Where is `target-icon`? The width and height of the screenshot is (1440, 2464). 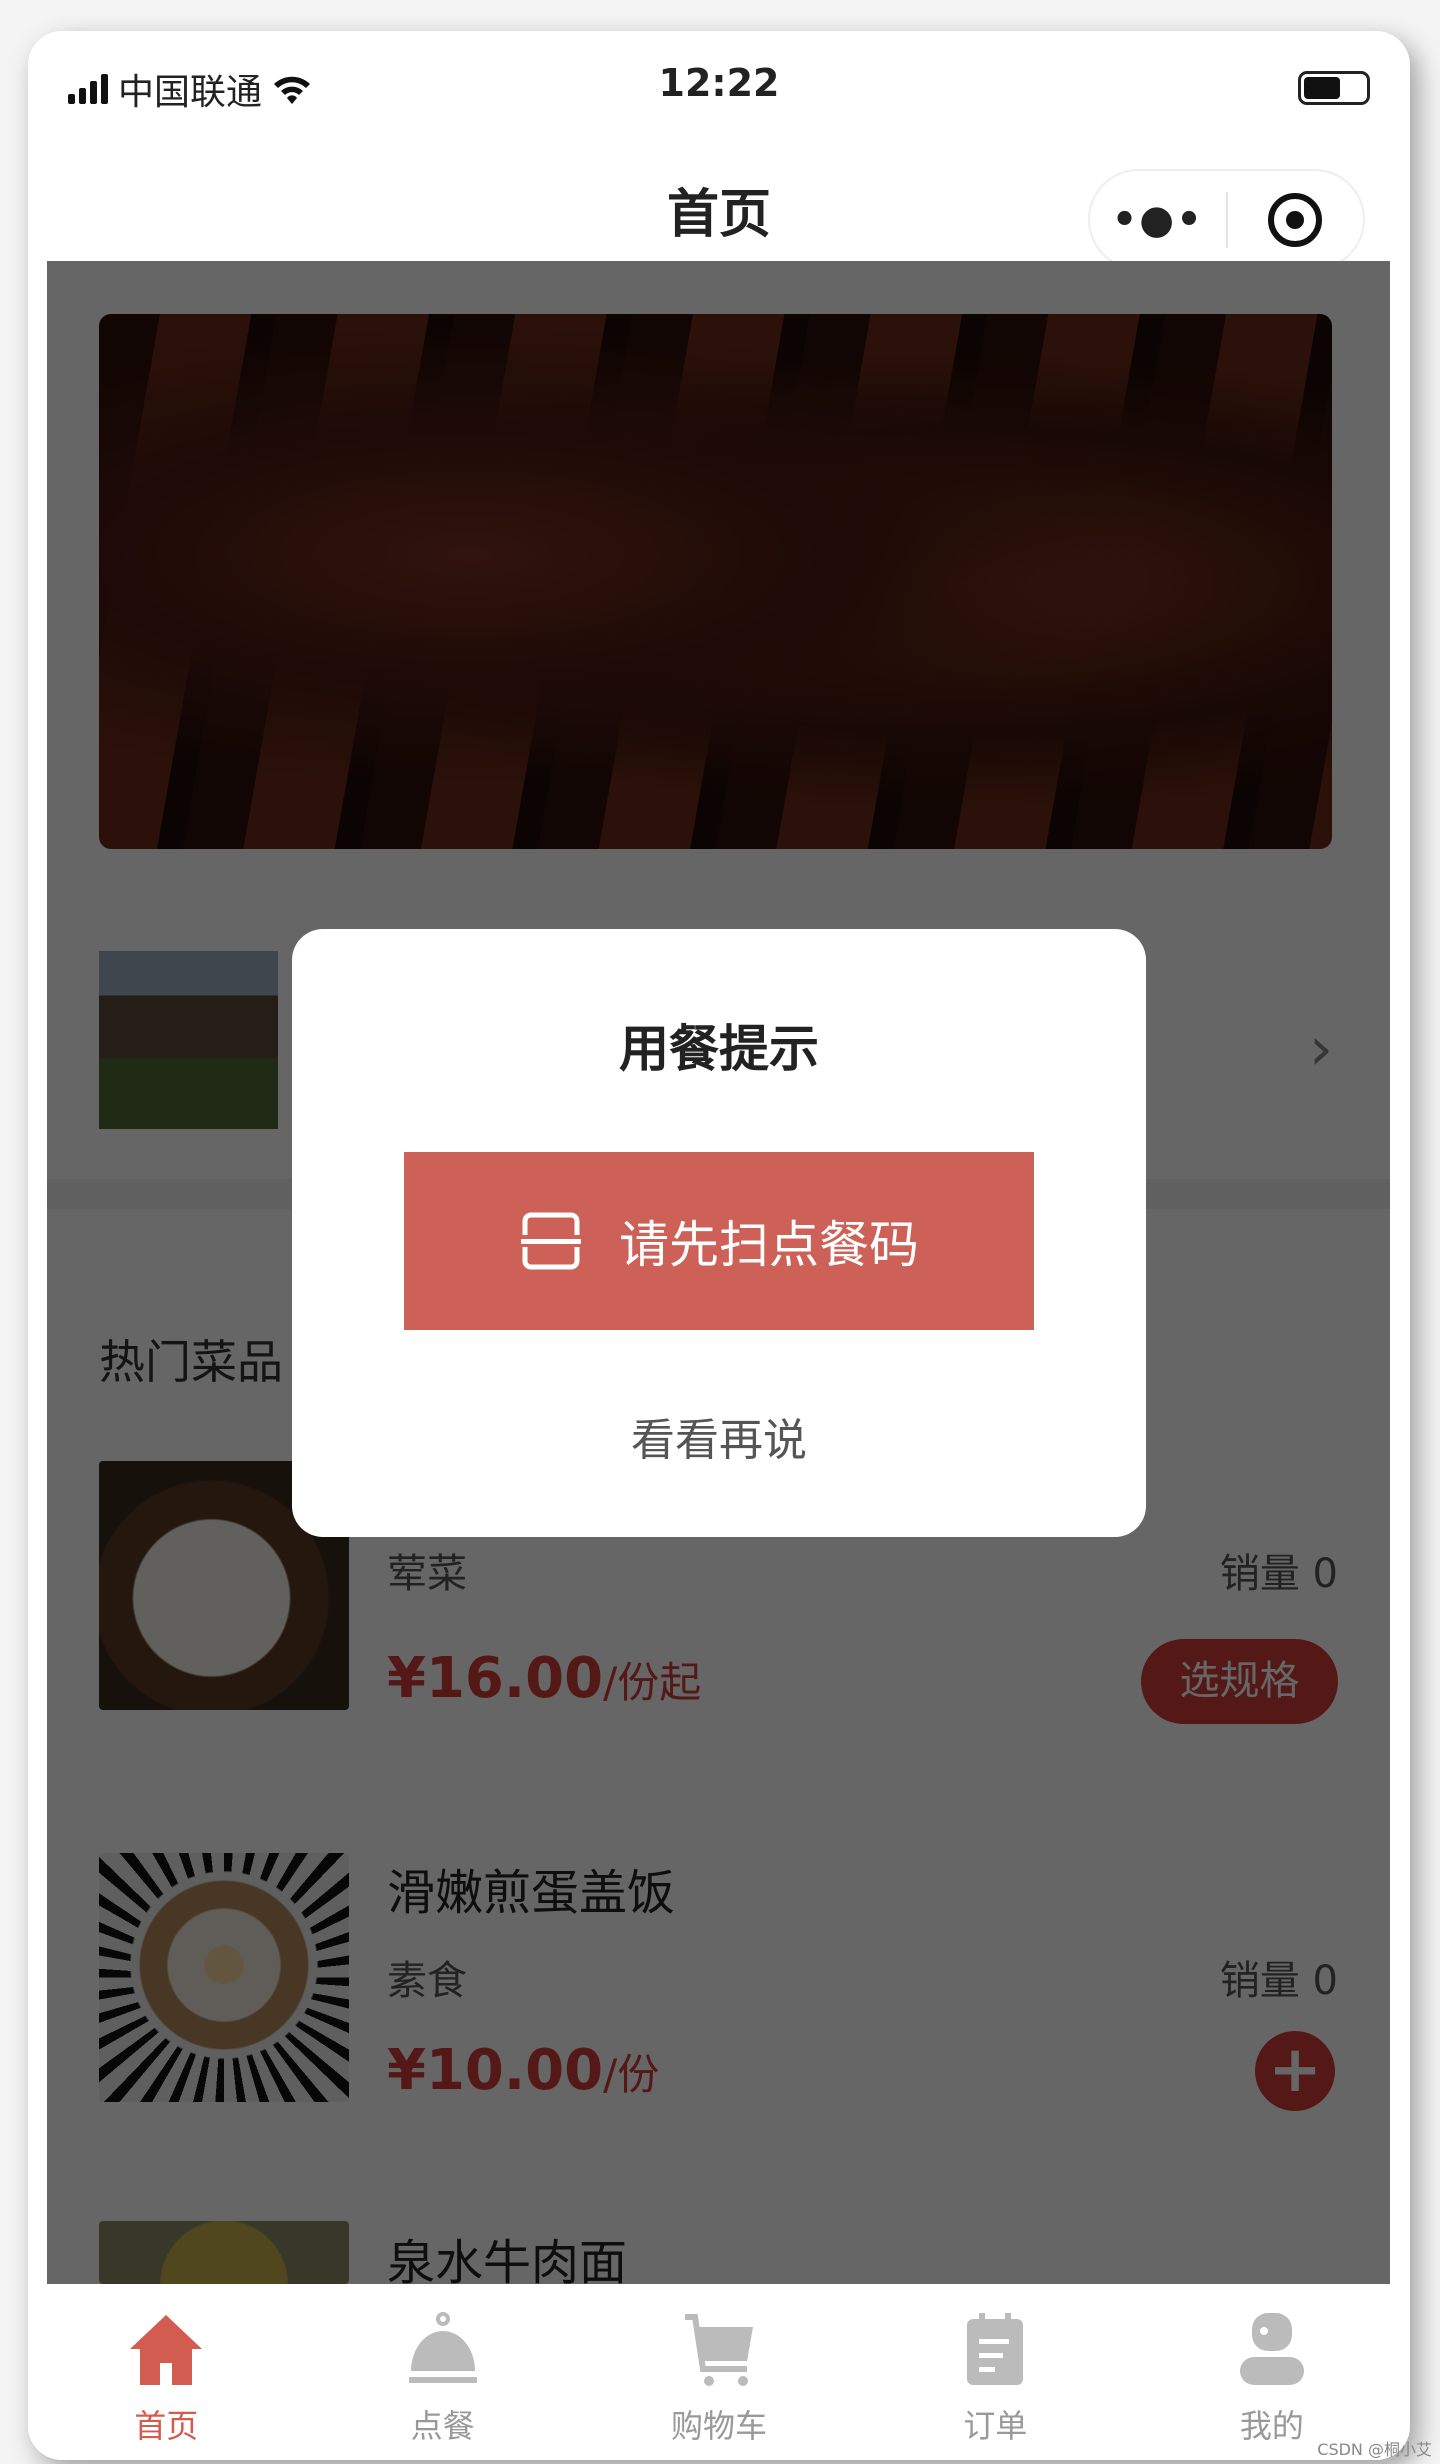 target-icon is located at coordinates (1296, 220).